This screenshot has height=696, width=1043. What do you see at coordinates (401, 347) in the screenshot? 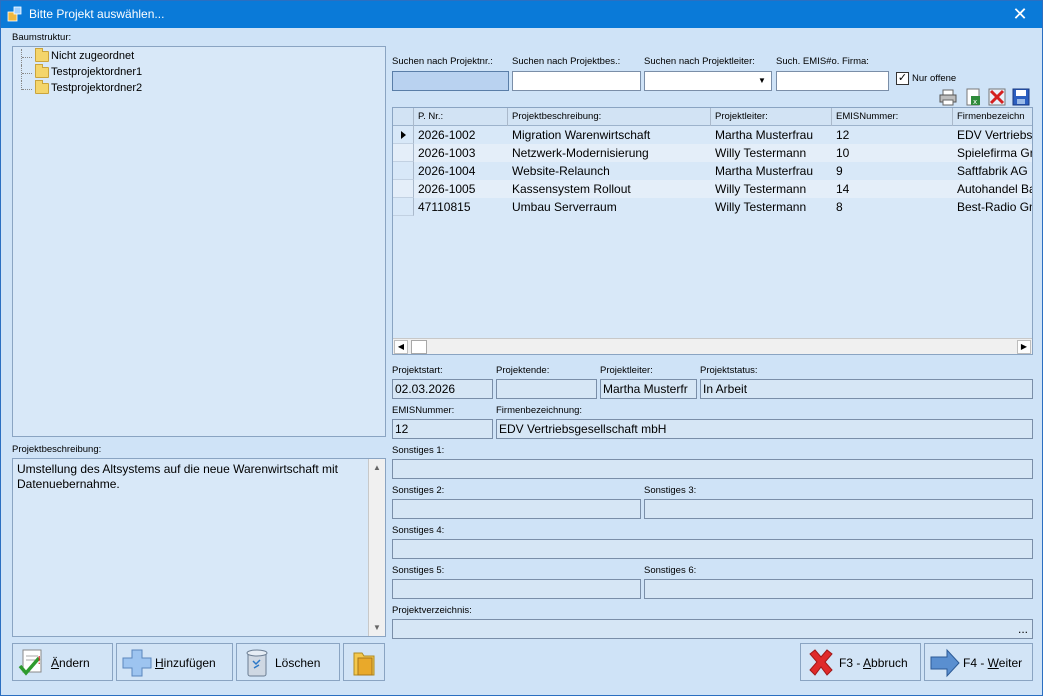
I see `scroll-left-icon: ◀` at bounding box center [401, 347].